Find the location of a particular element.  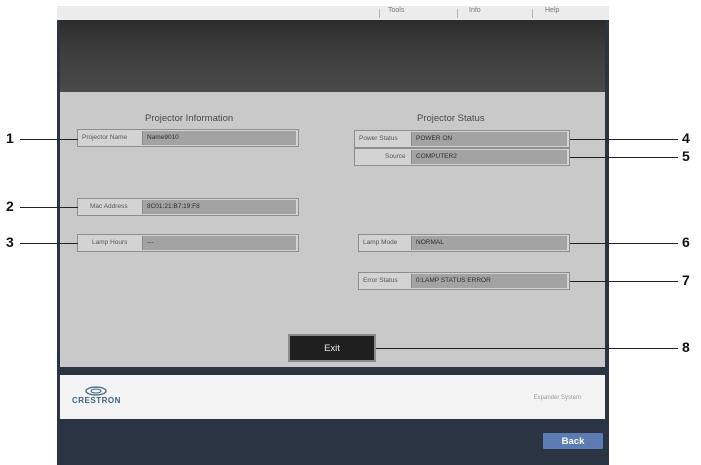

power-status-field: Power Status POWER ON is located at coordinates (462, 139).